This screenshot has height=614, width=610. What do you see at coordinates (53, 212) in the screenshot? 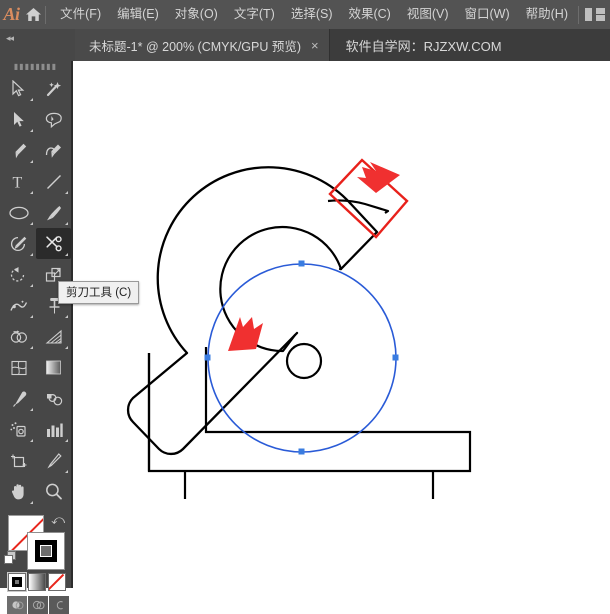
I see `paintbrush-tool` at bounding box center [53, 212].